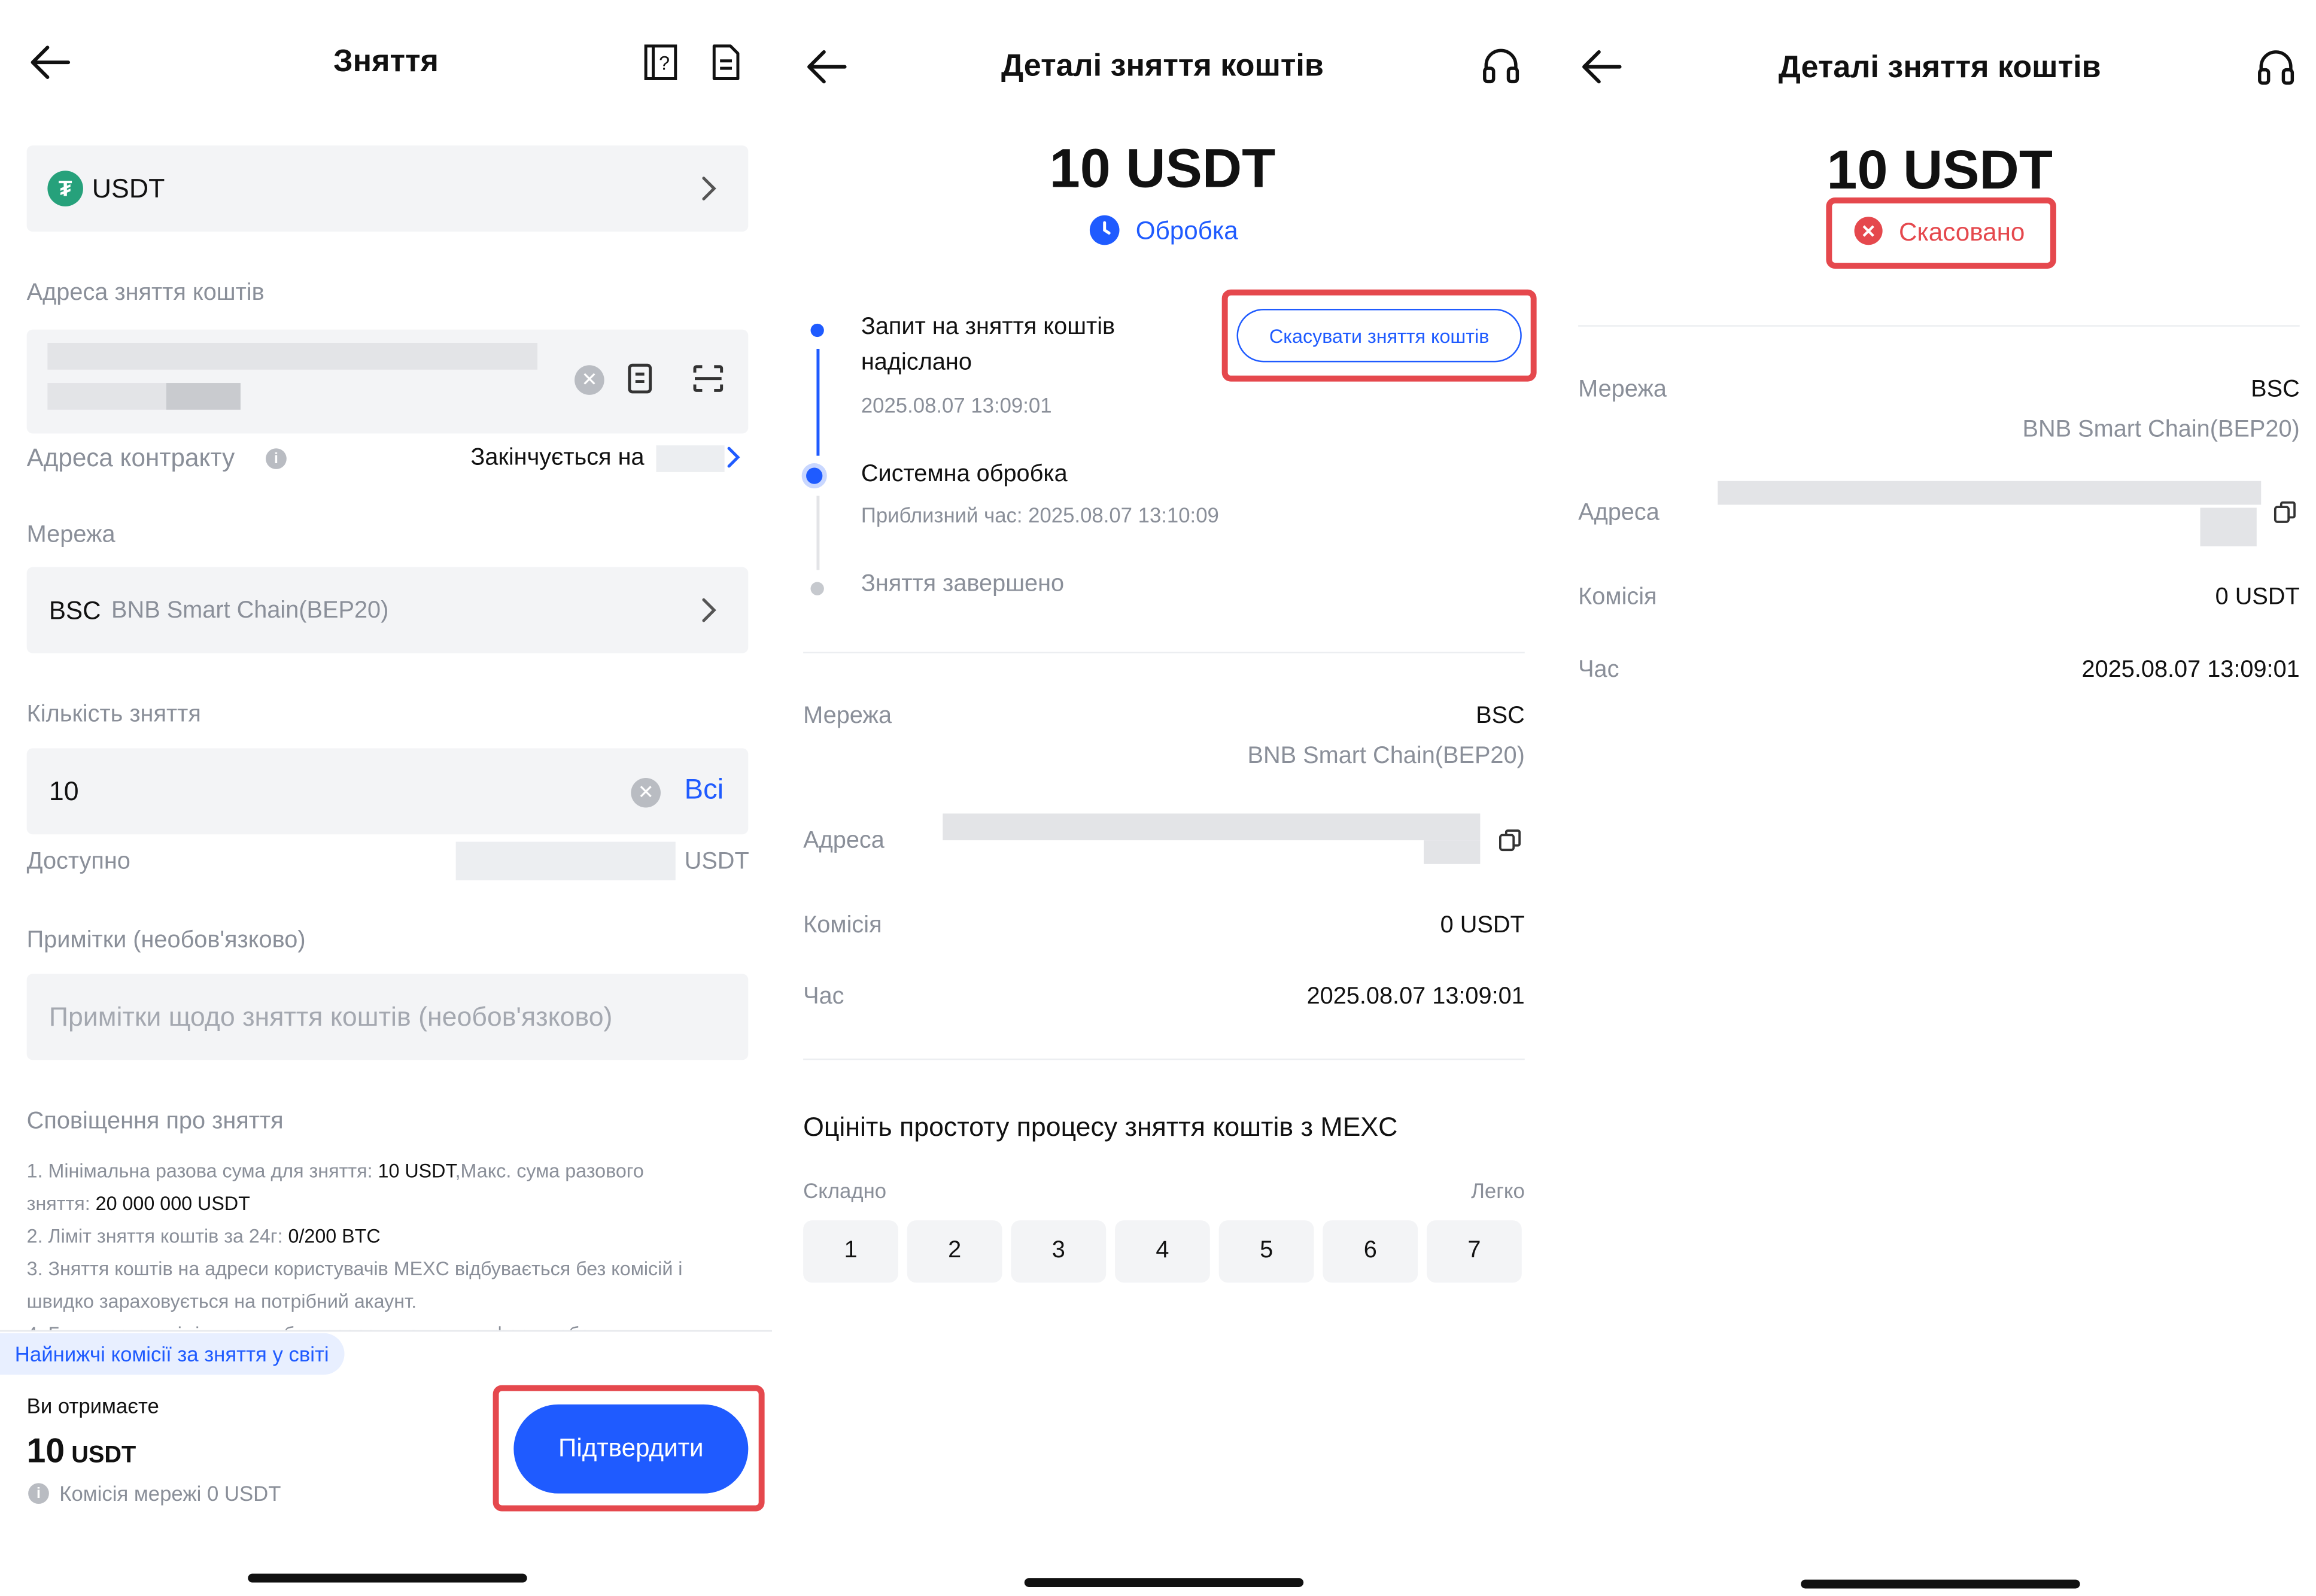 This screenshot has width=2316, height=1596. What do you see at coordinates (128, 188) in the screenshot?
I see `coin-name: USDT` at bounding box center [128, 188].